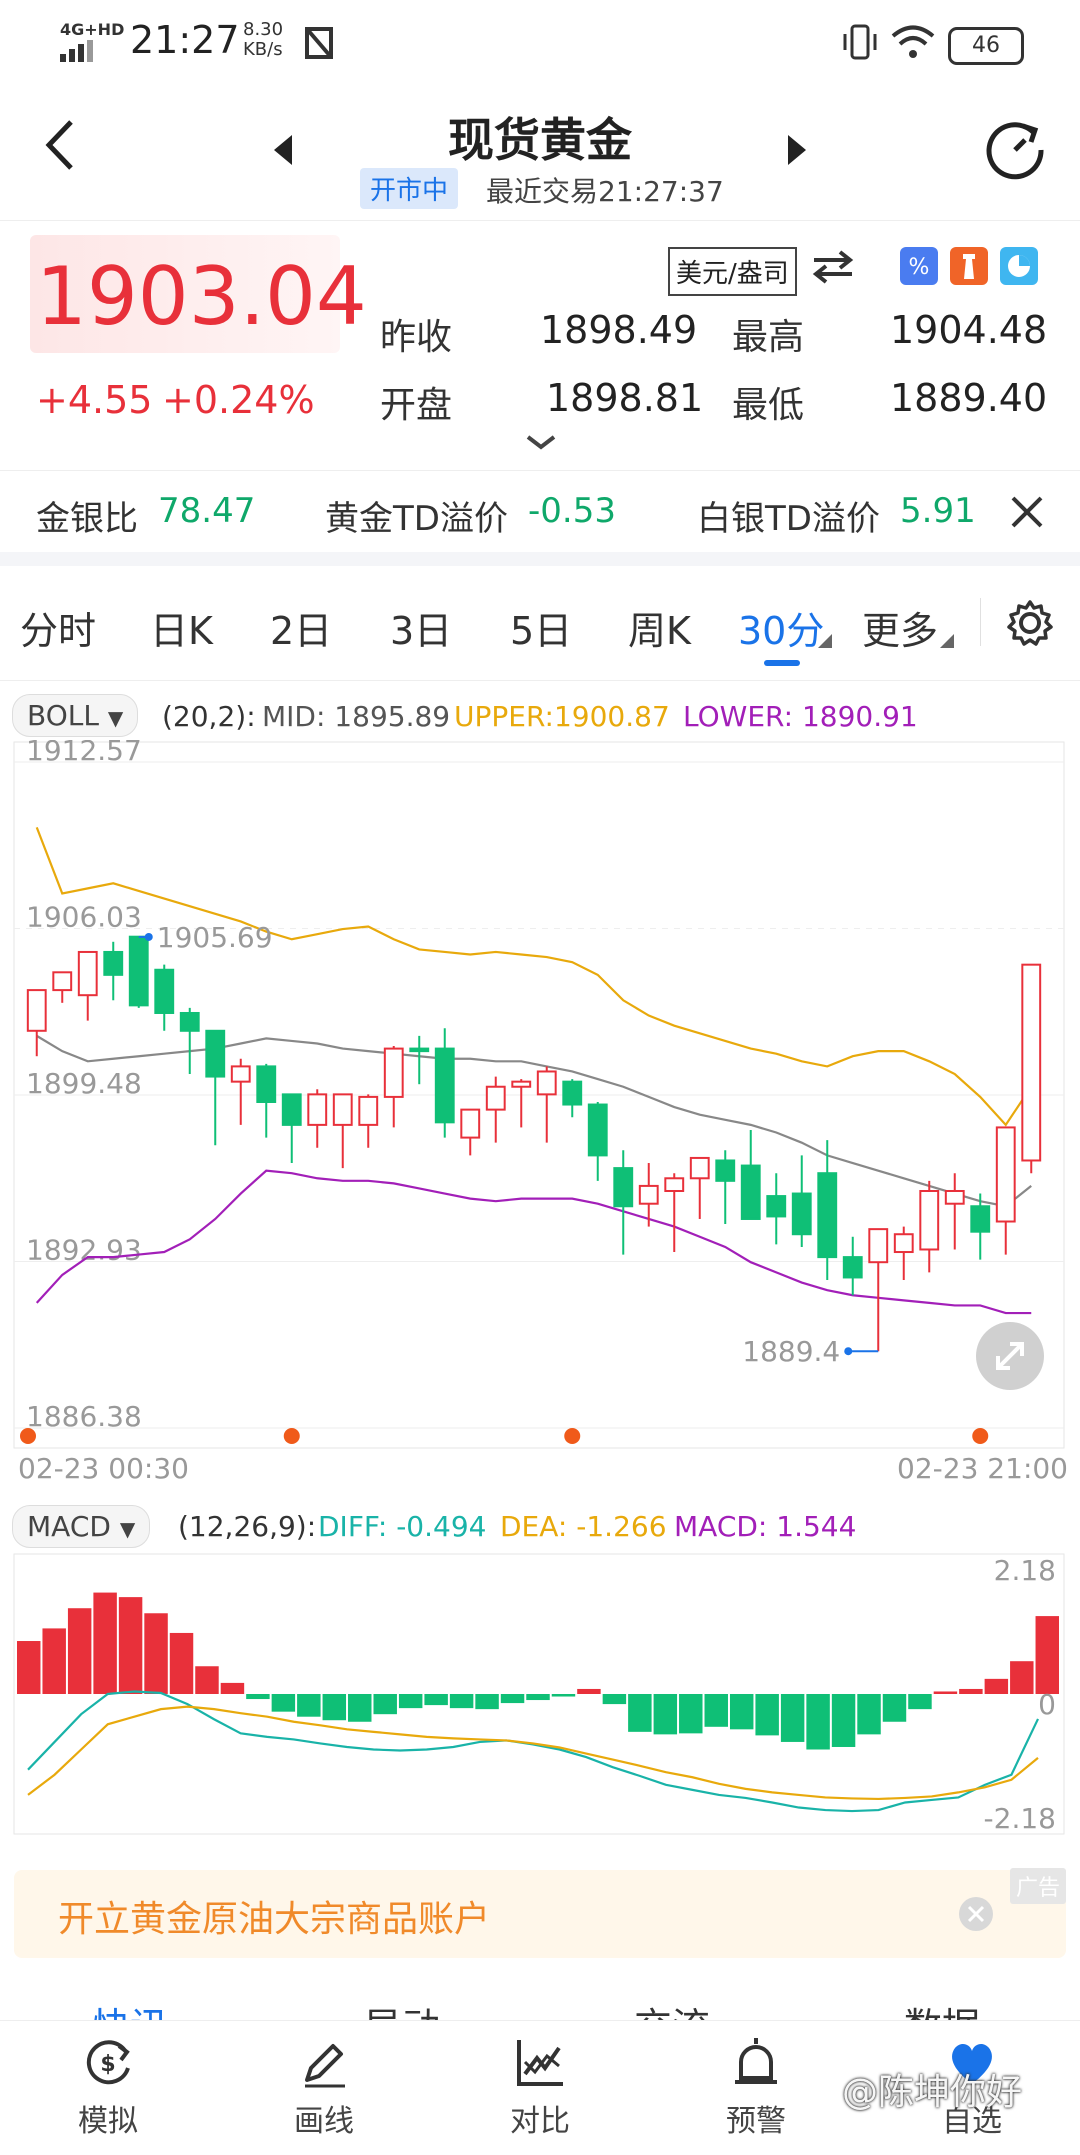 The image size is (1080, 2155). I want to click on tab-more: 更多, so click(900, 627).